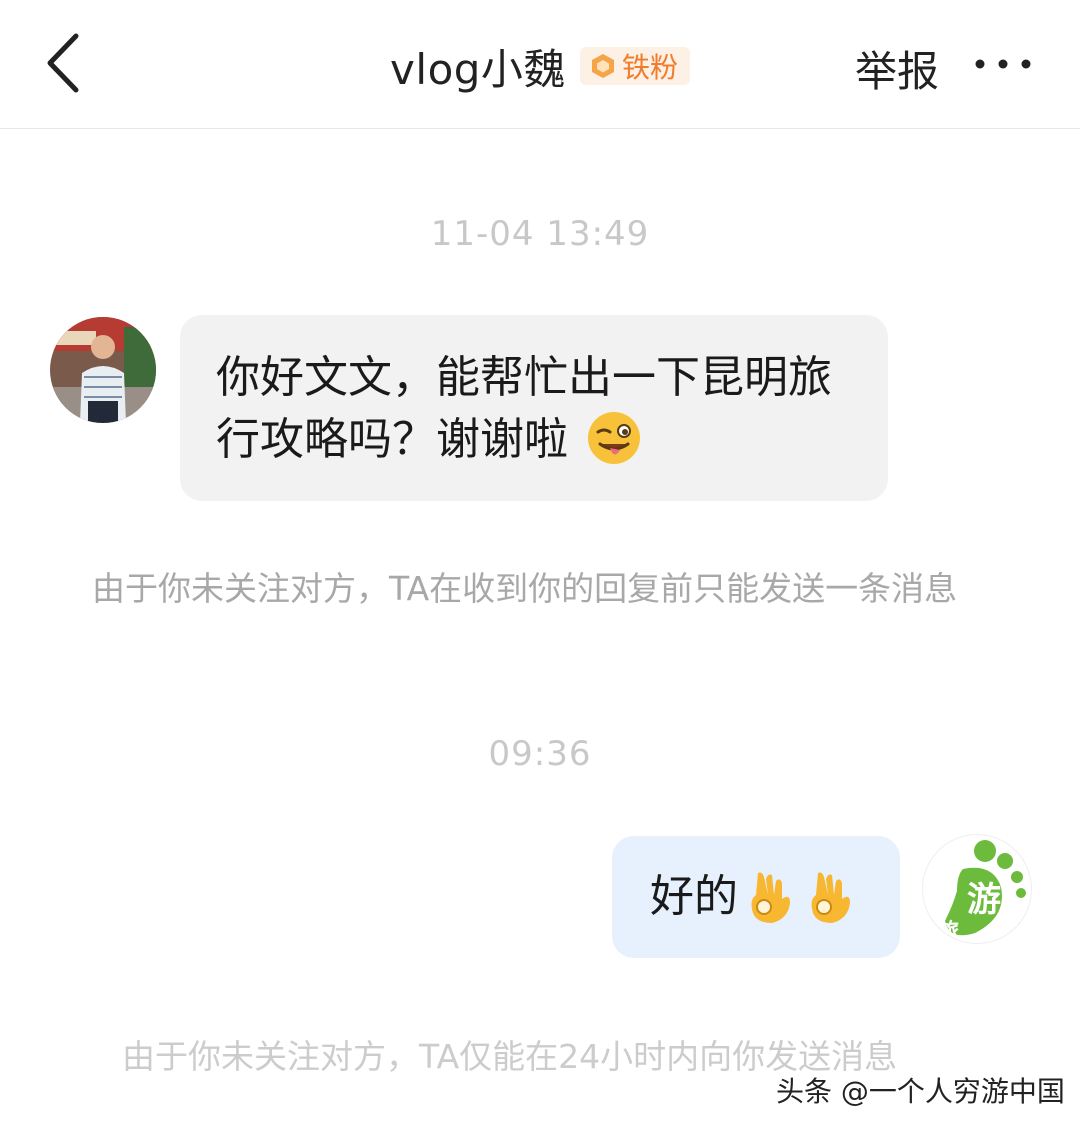  I want to click on logo-text-main: 游, so click(984, 900).